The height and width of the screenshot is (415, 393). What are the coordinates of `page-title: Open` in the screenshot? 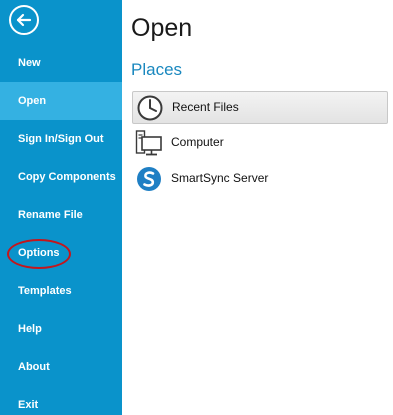 It's located at (162, 28).